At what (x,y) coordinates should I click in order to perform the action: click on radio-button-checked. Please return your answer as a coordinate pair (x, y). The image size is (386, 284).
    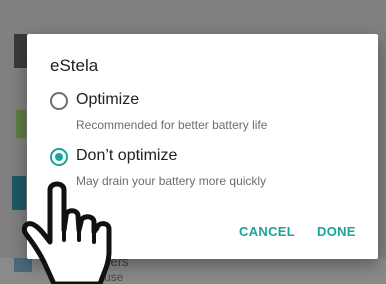
    Looking at the image, I should click on (59, 157).